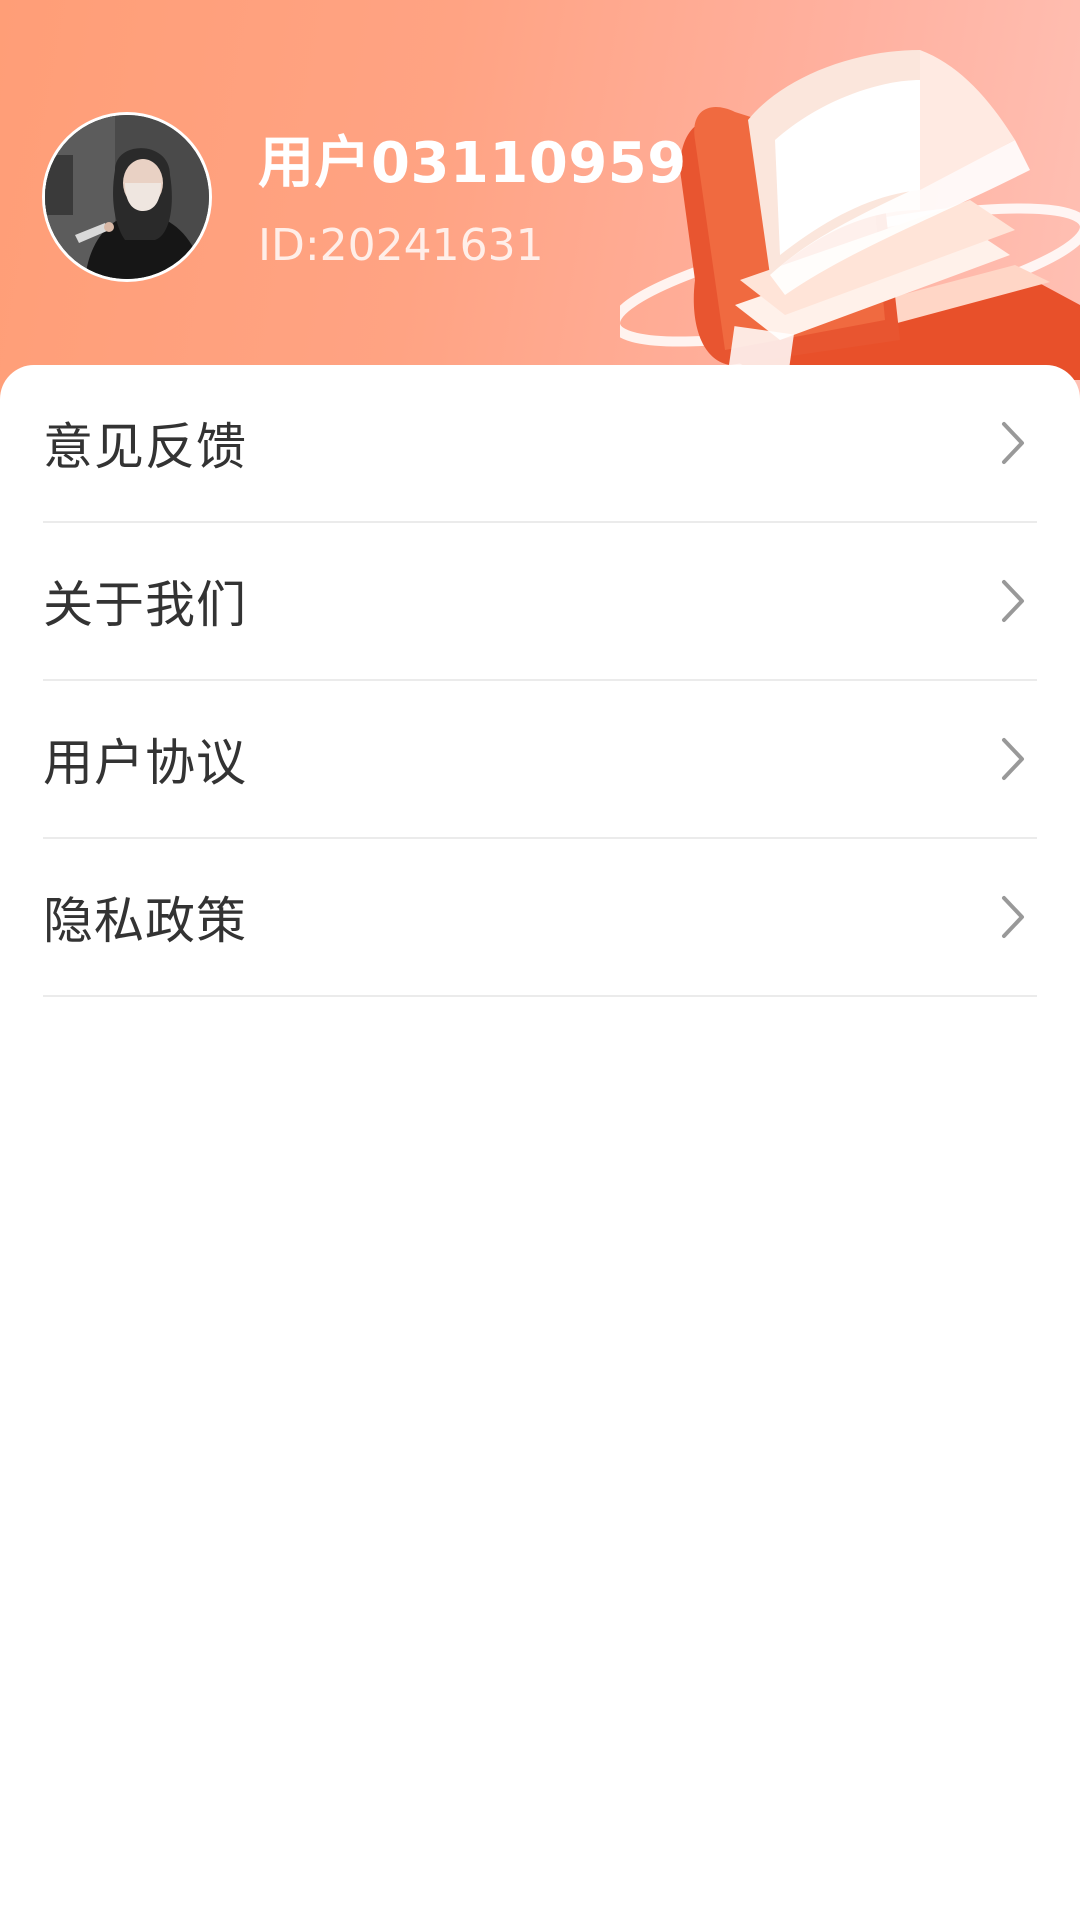  What do you see at coordinates (145, 605) in the screenshot?
I see `menu-item-label: 关于我们` at bounding box center [145, 605].